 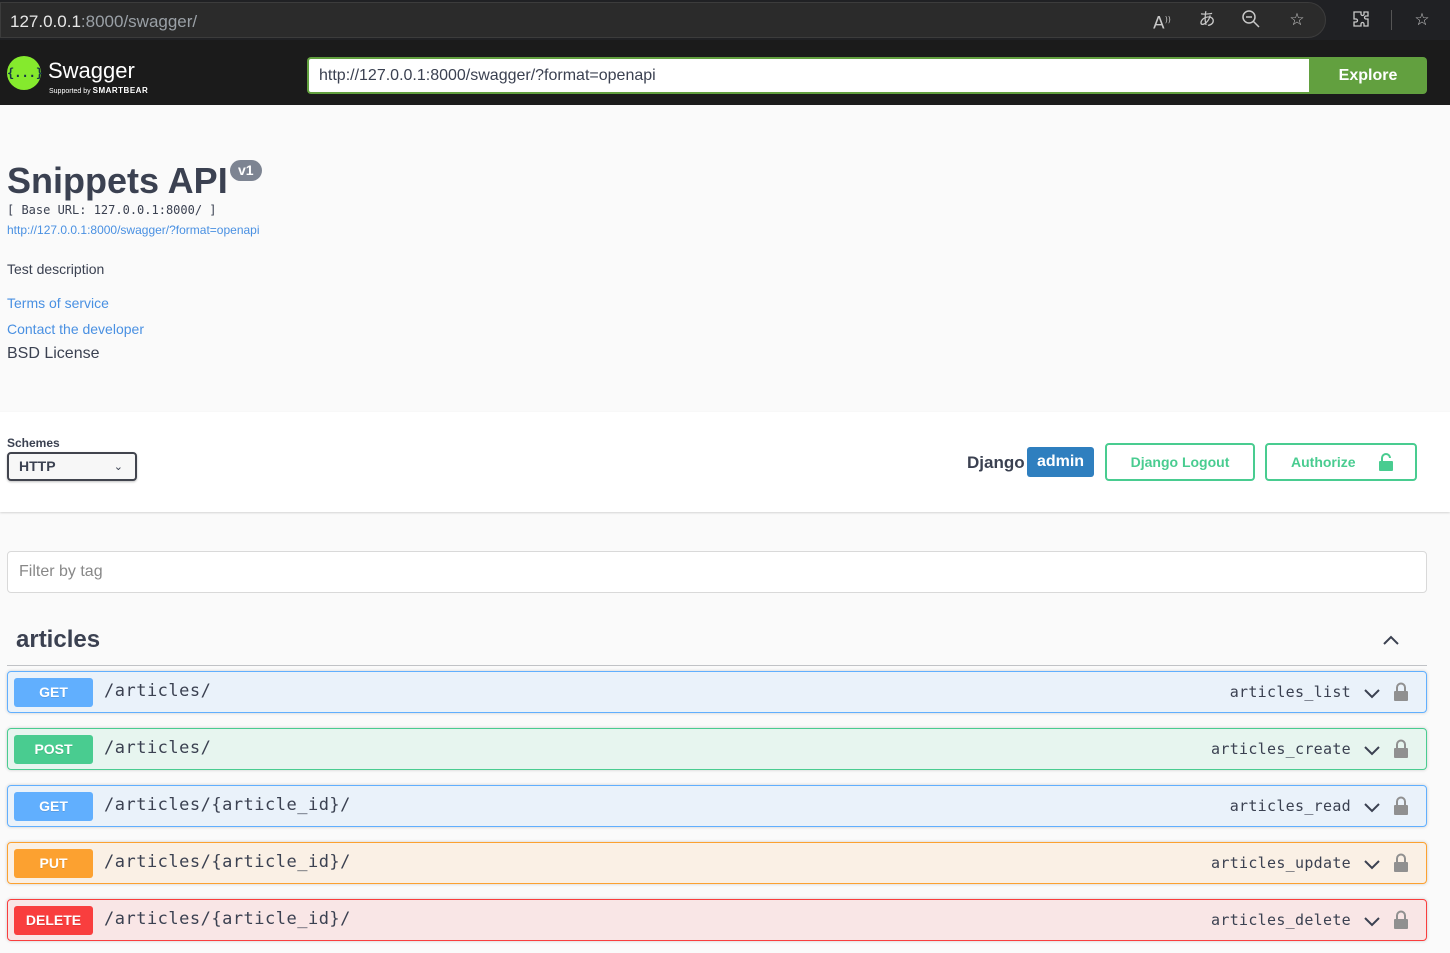 What do you see at coordinates (53, 863) in the screenshot?
I see `method-badge: PUT` at bounding box center [53, 863].